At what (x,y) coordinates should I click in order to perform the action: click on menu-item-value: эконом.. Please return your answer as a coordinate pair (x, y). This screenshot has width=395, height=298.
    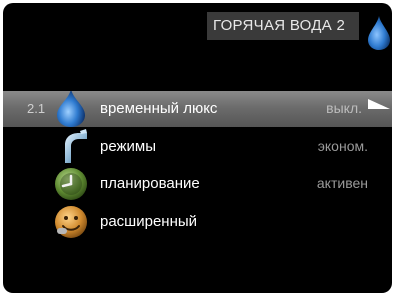
    Looking at the image, I should click on (342, 146).